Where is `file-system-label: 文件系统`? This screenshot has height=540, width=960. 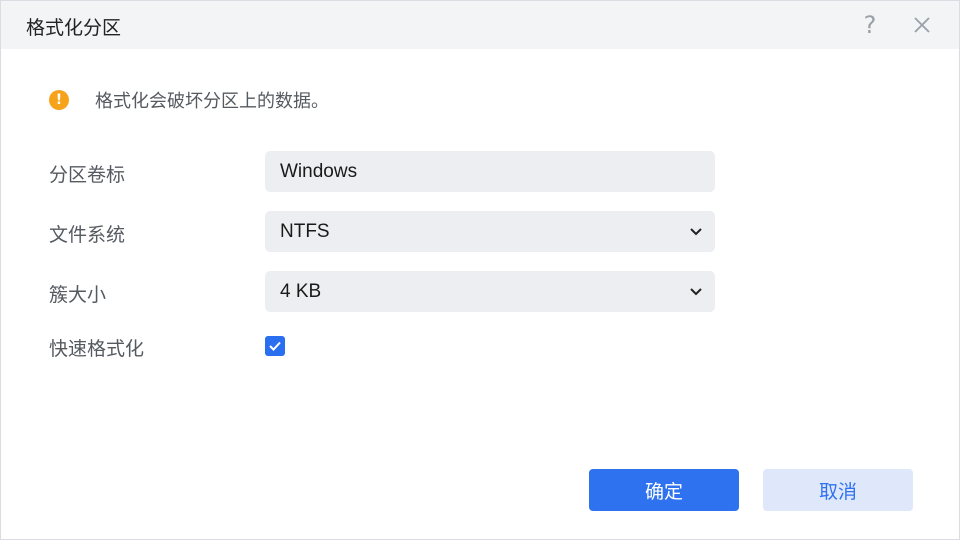
file-system-label: 文件系统 is located at coordinates (87, 235).